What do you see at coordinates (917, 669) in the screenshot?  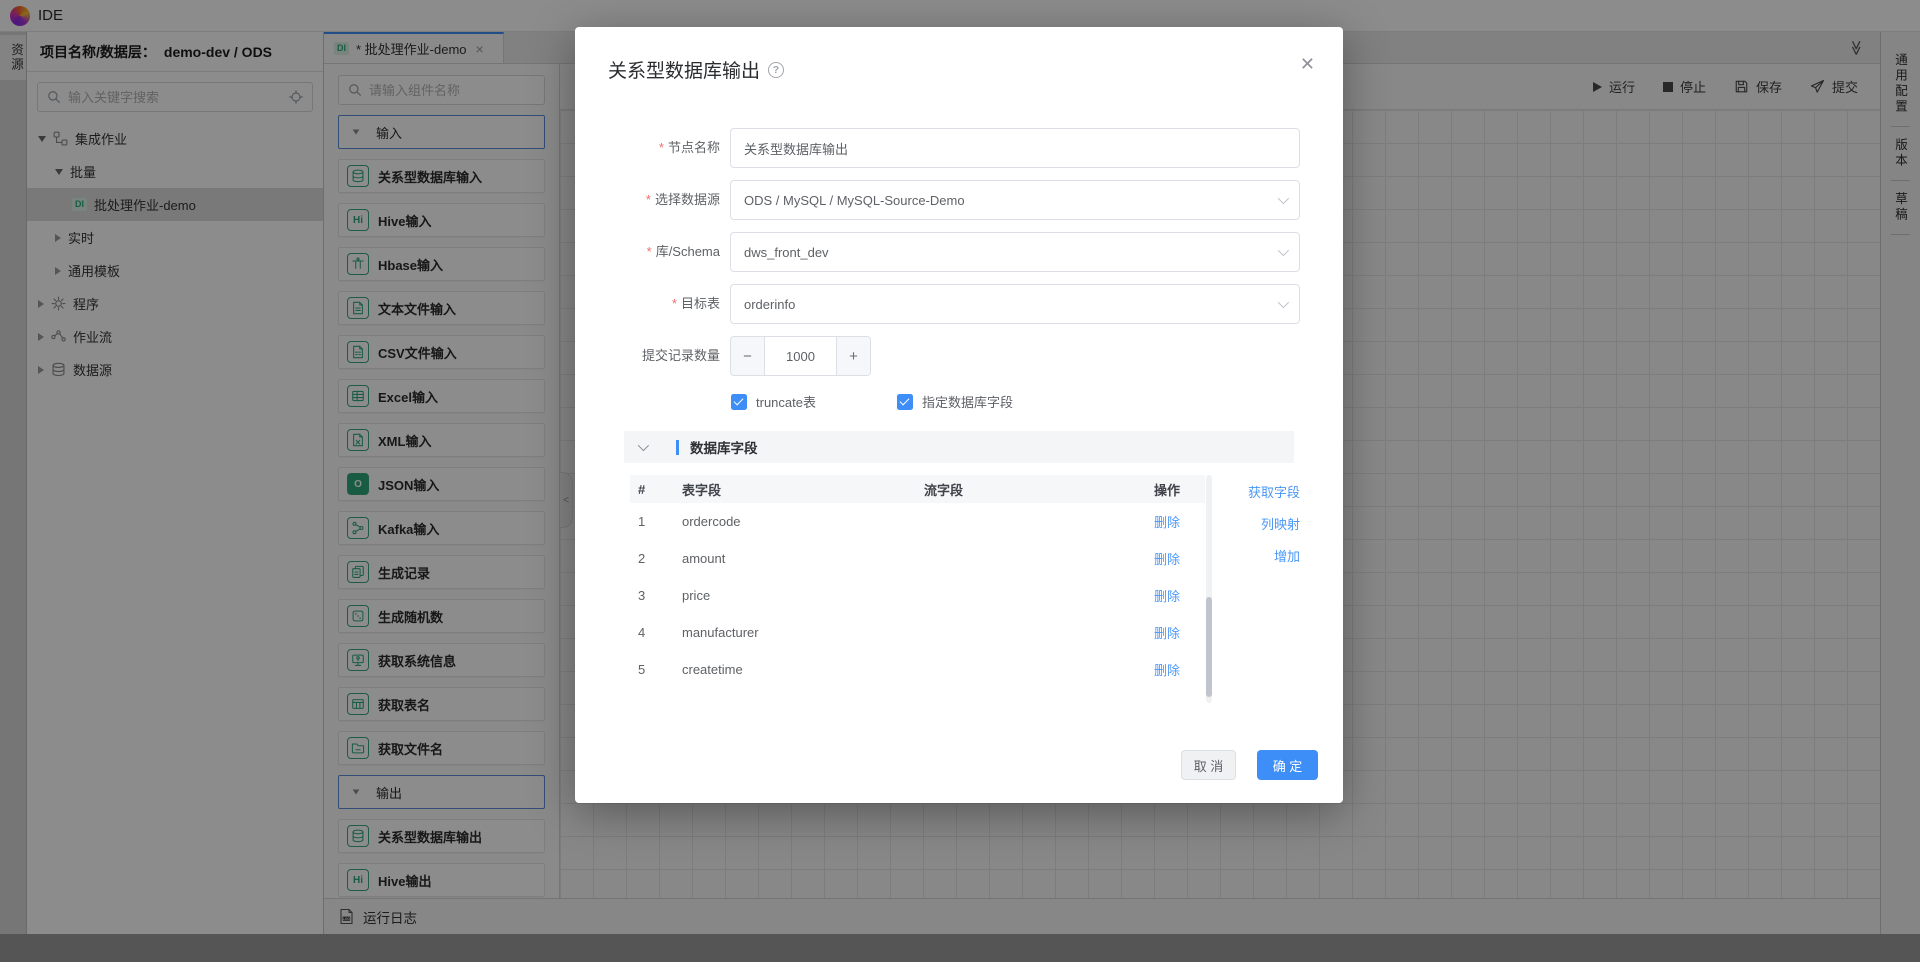 I see `table-row: 5 createtime 删除` at bounding box center [917, 669].